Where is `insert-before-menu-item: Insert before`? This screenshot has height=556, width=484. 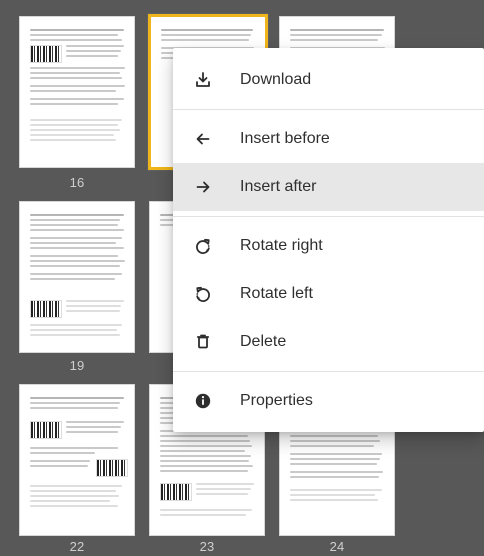 insert-before-menu-item: Insert before is located at coordinates (328, 139).